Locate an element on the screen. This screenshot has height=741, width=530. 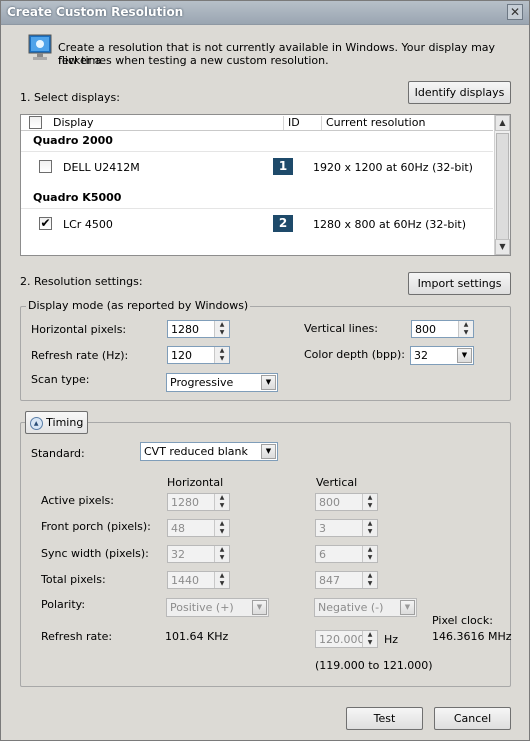
refresh-rate-value: 120 is located at coordinates (181, 355).